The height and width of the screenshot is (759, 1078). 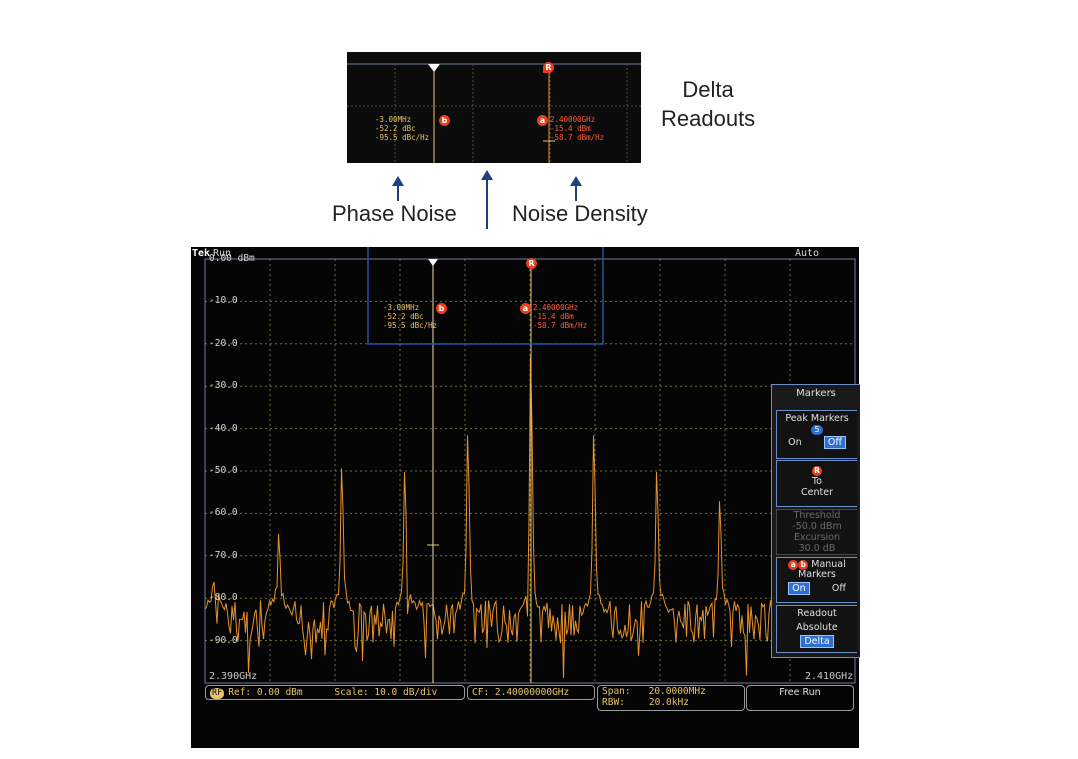 I want to click on readout-absolute-option: Absolute, so click(x=817, y=628).